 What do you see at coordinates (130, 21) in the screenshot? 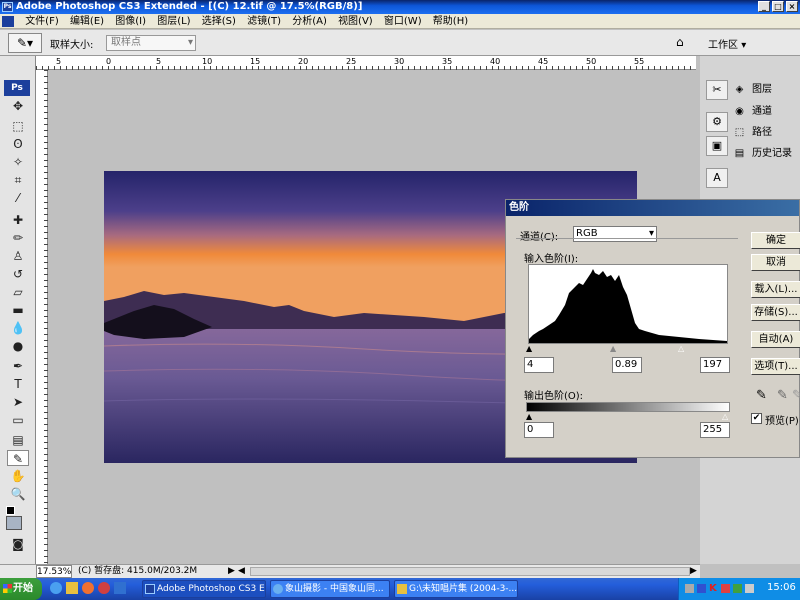
I see `menu-image: 图像(I)` at bounding box center [130, 21].